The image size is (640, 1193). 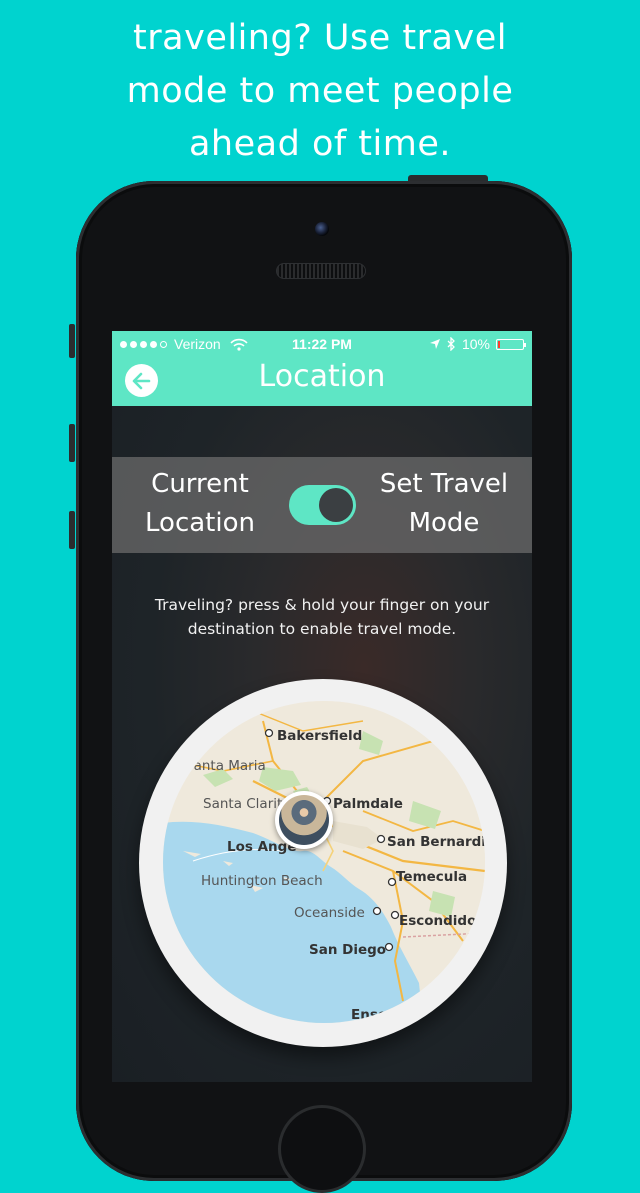 What do you see at coordinates (347, 950) in the screenshot?
I see `city-san-diego: San Diego` at bounding box center [347, 950].